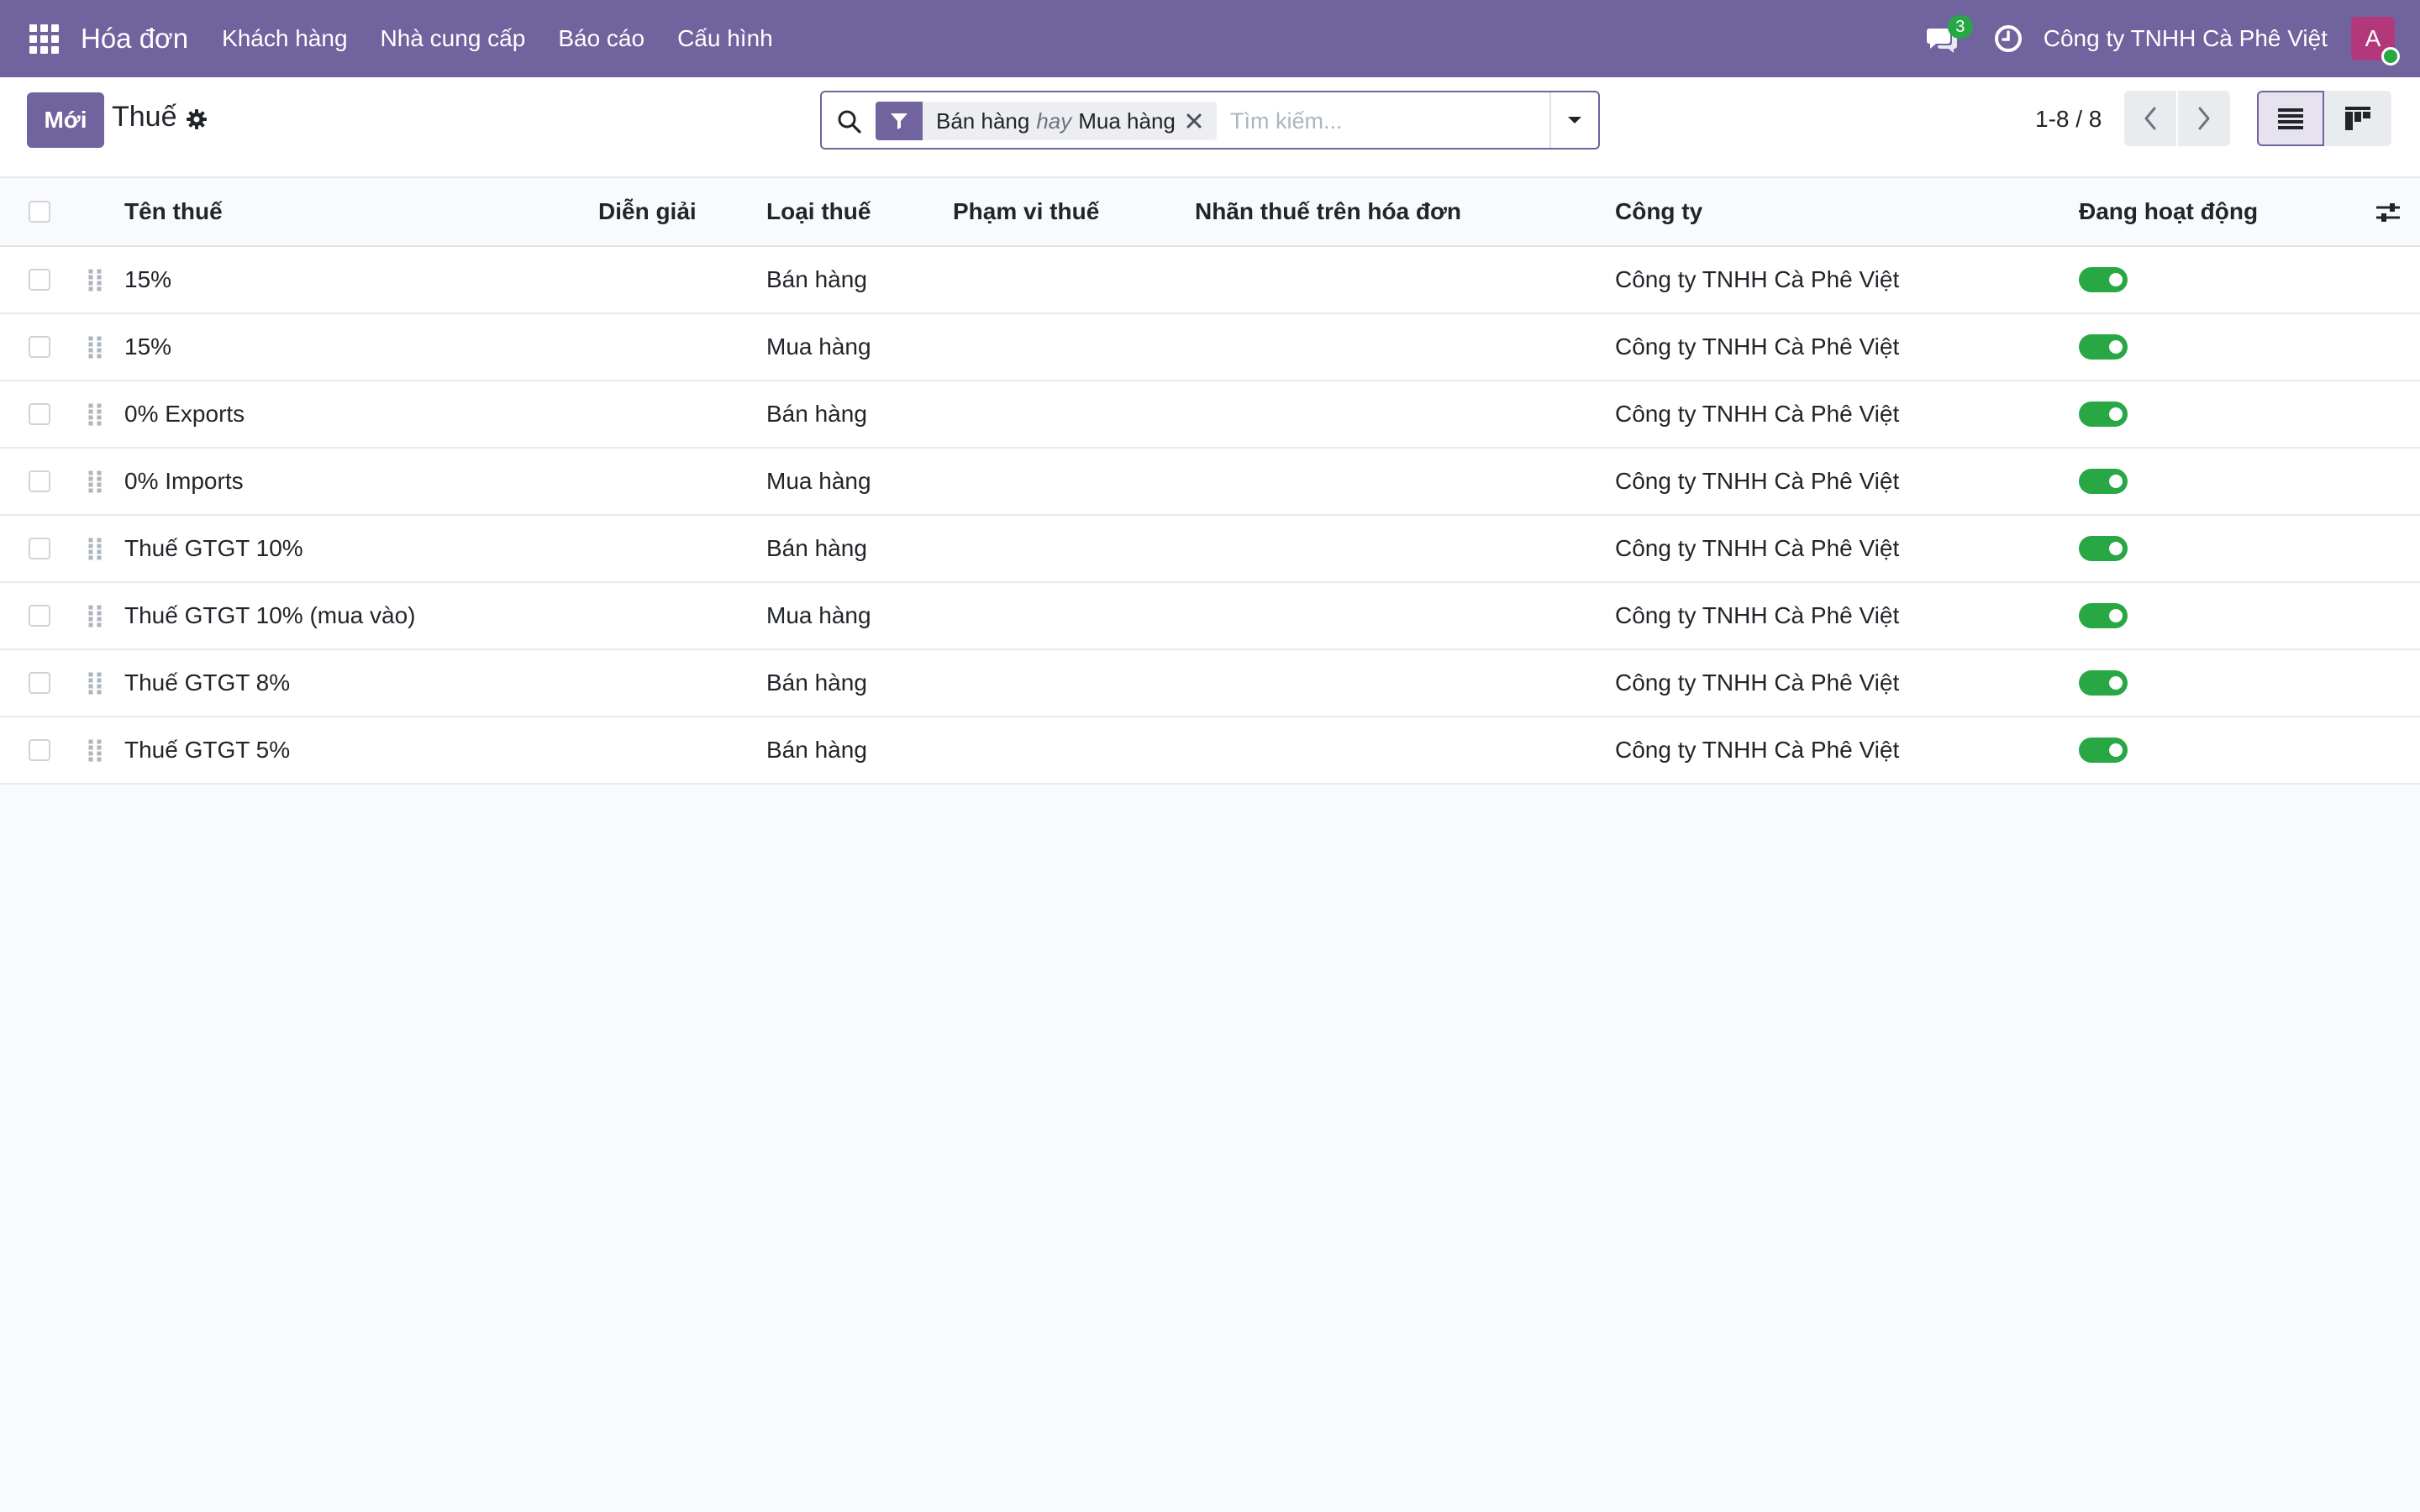 The height and width of the screenshot is (1512, 2420). I want to click on search-options-toggle, so click(1573, 120).